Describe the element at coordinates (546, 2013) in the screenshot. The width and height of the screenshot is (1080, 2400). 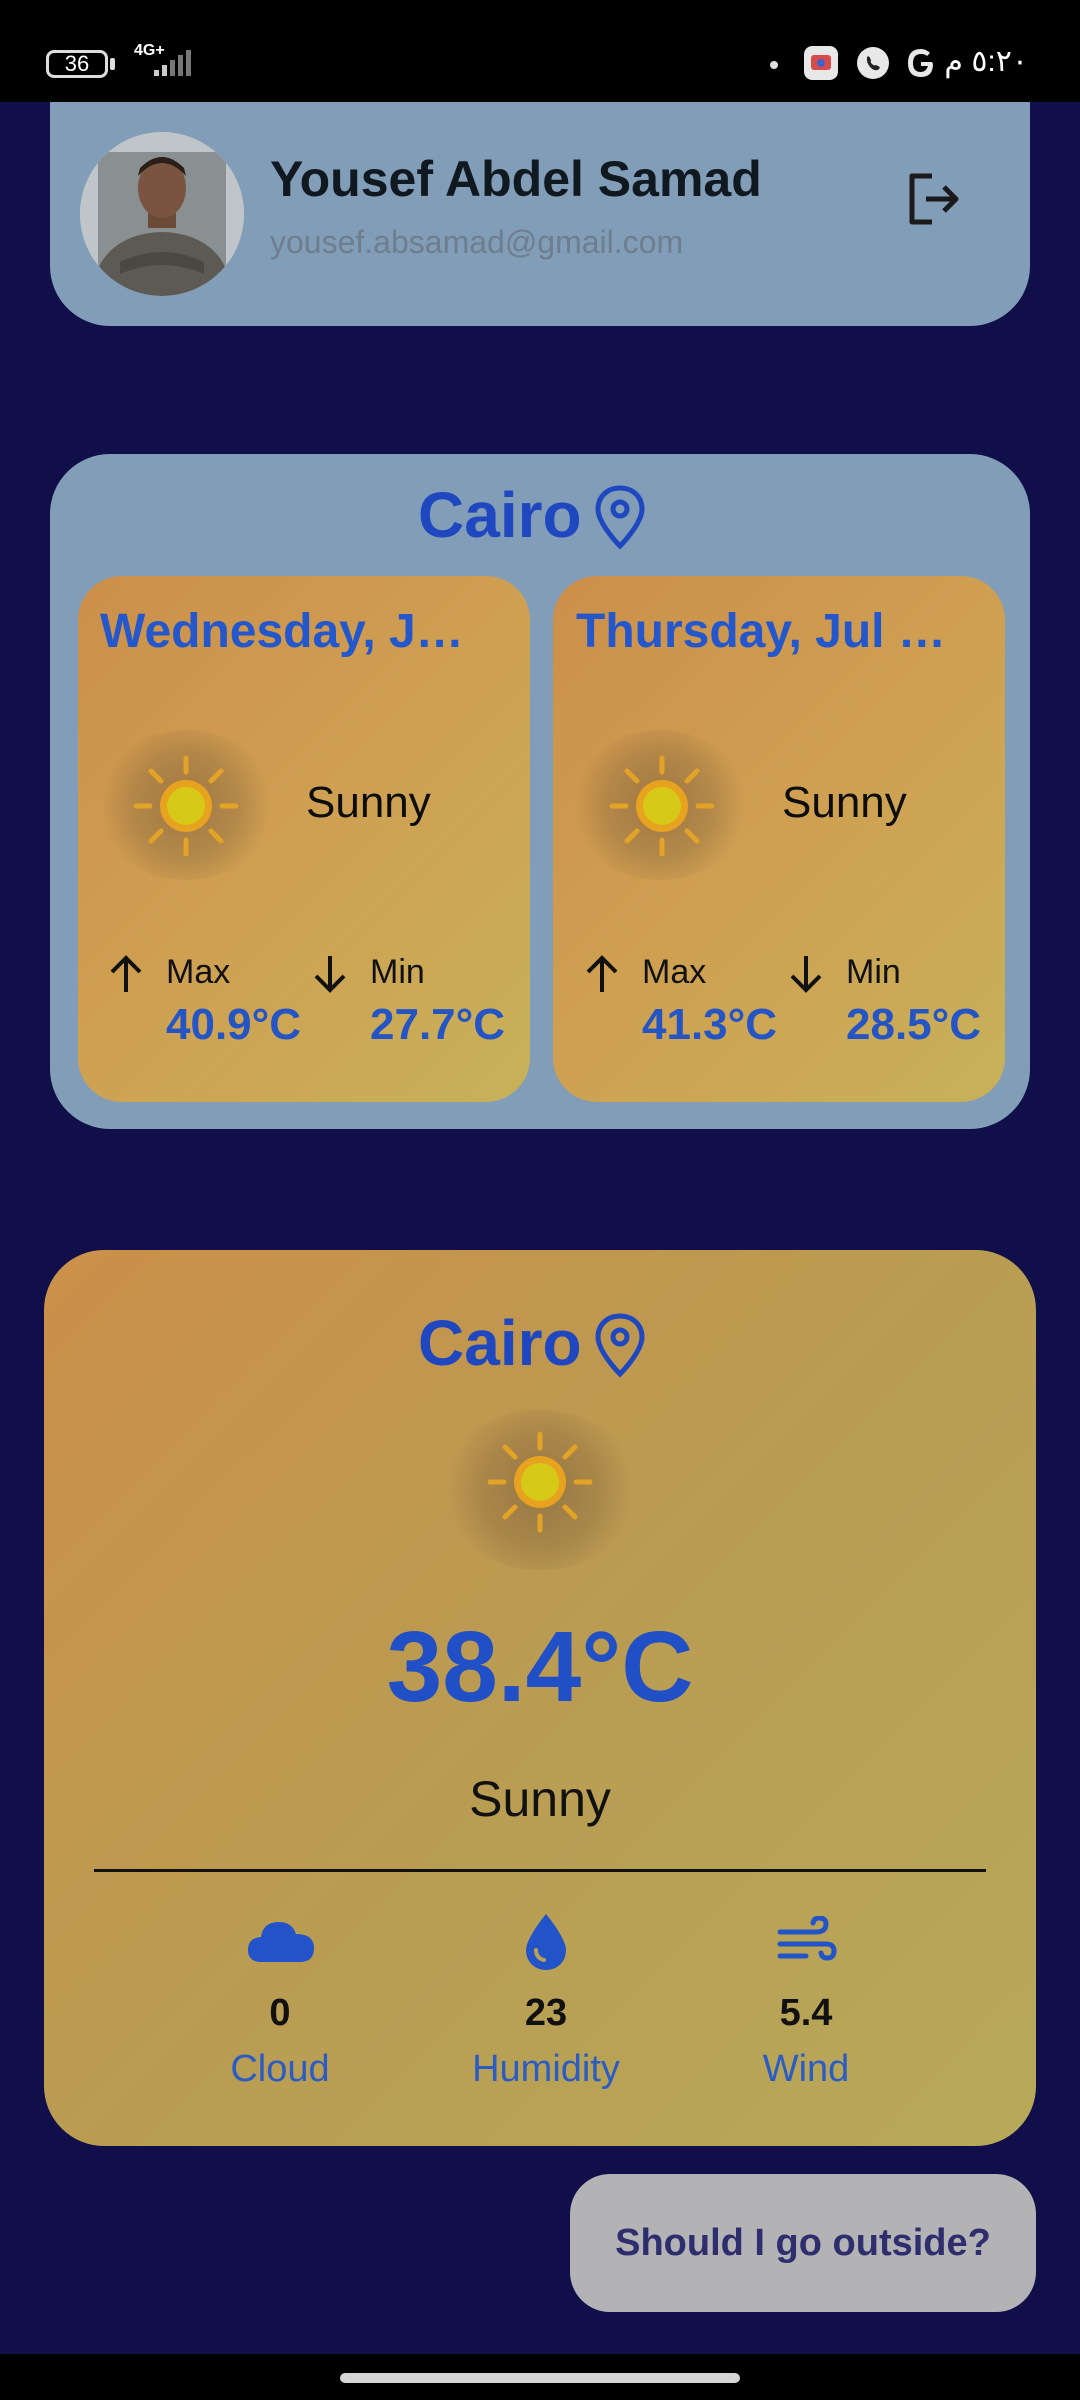
I see `humidity-value: 23` at that location.